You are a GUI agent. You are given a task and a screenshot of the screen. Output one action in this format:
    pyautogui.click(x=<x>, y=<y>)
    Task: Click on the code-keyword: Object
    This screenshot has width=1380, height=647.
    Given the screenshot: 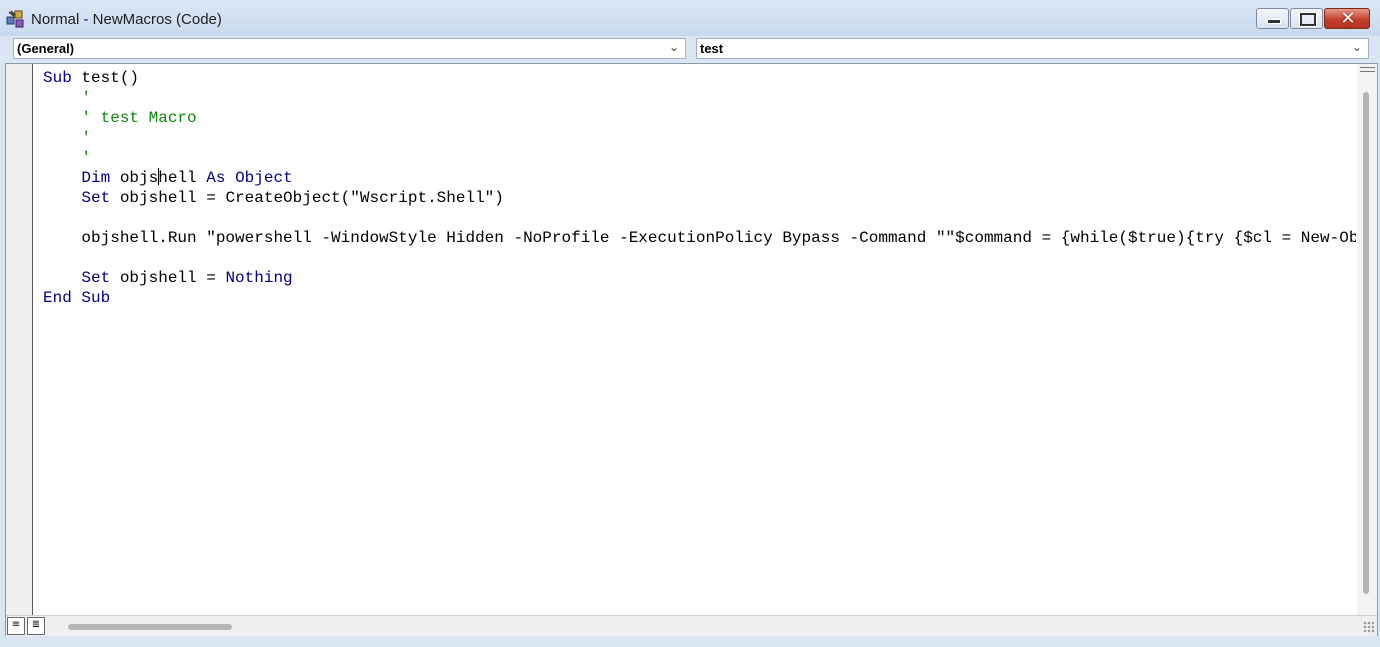 What is the action you would take?
    pyautogui.click(x=264, y=178)
    